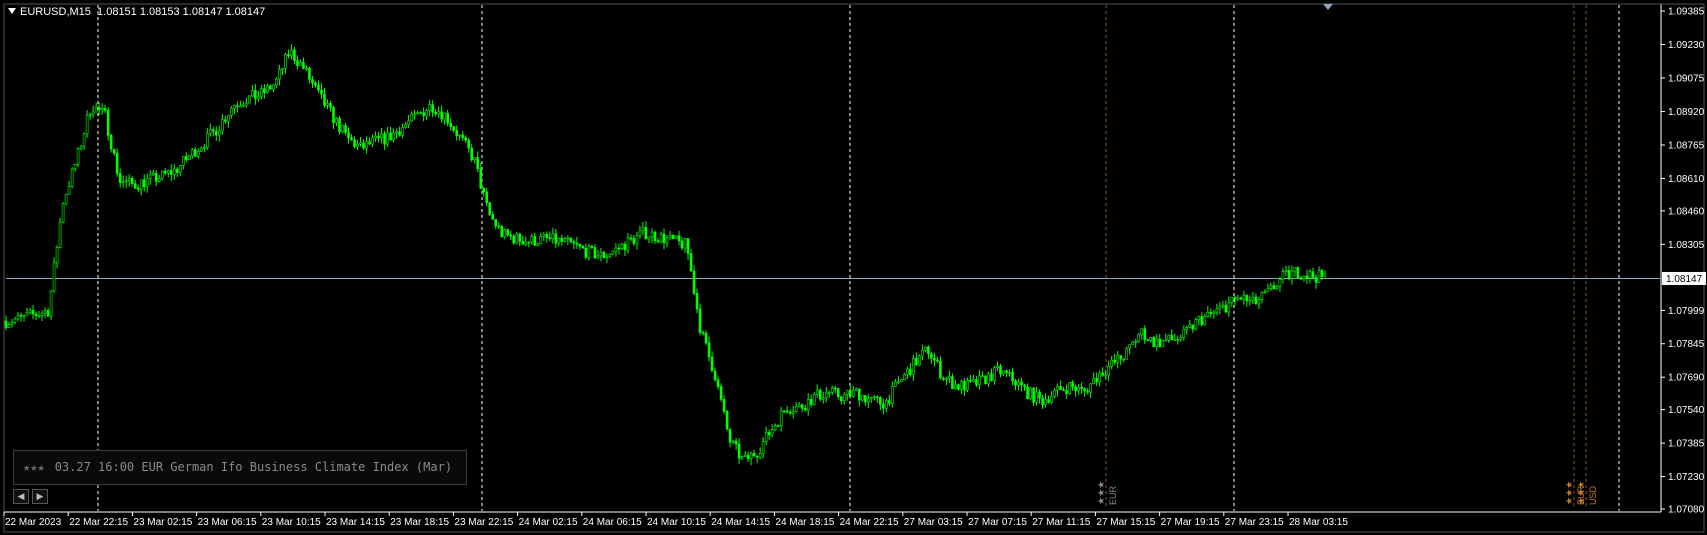  Describe the element at coordinates (1328, 7) in the screenshot. I see `shift-marker-icon` at that location.